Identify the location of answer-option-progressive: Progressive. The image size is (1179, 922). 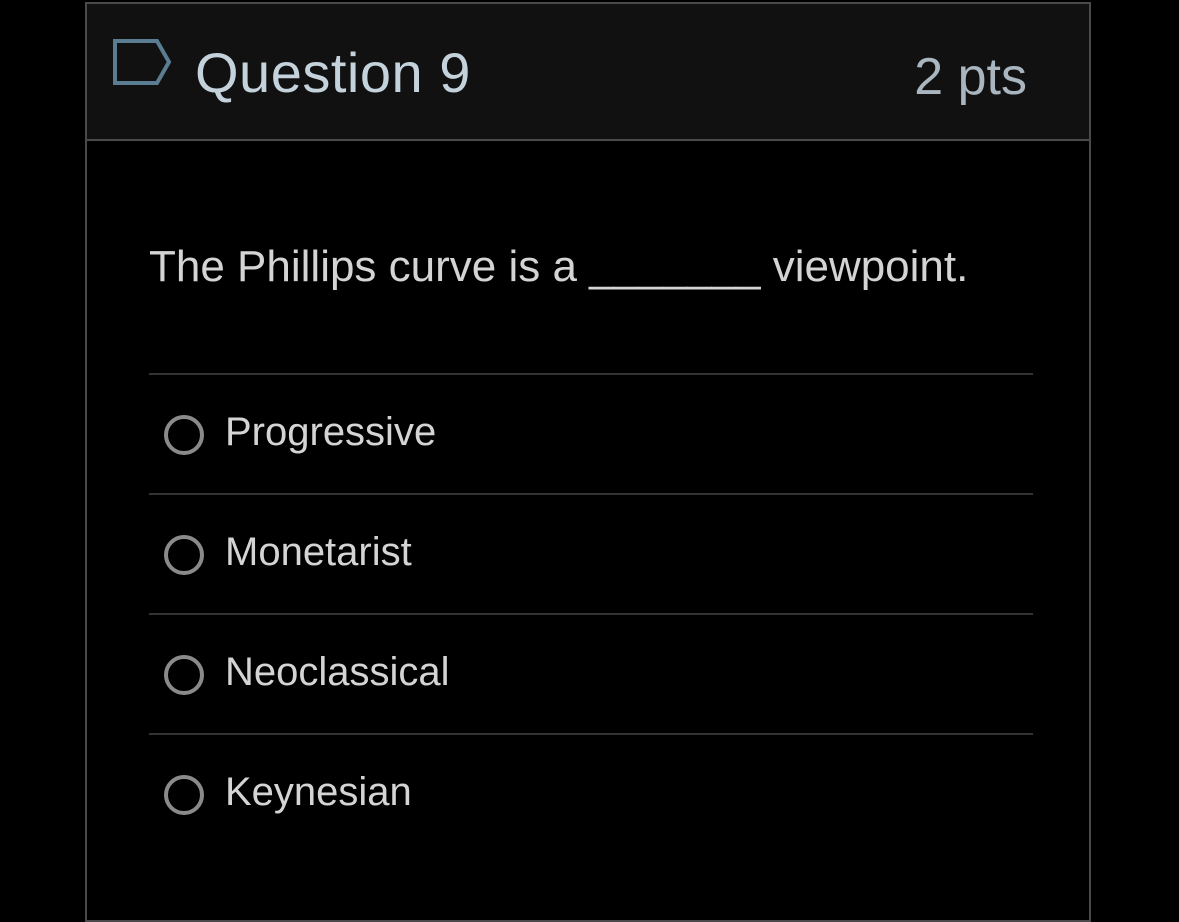
(591, 433).